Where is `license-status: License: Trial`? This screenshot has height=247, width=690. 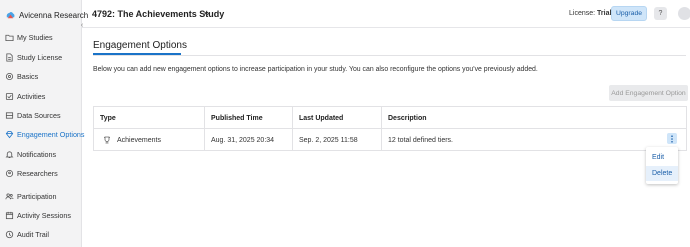
license-status: License: Trial is located at coordinates (590, 13).